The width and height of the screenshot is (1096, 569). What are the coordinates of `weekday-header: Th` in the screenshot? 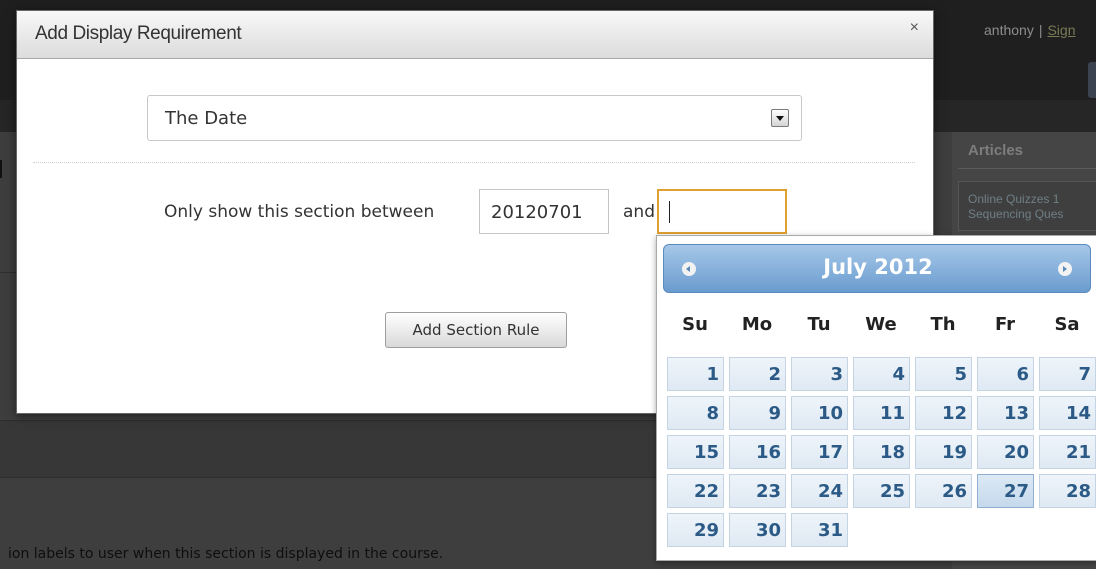 It's located at (943, 324).